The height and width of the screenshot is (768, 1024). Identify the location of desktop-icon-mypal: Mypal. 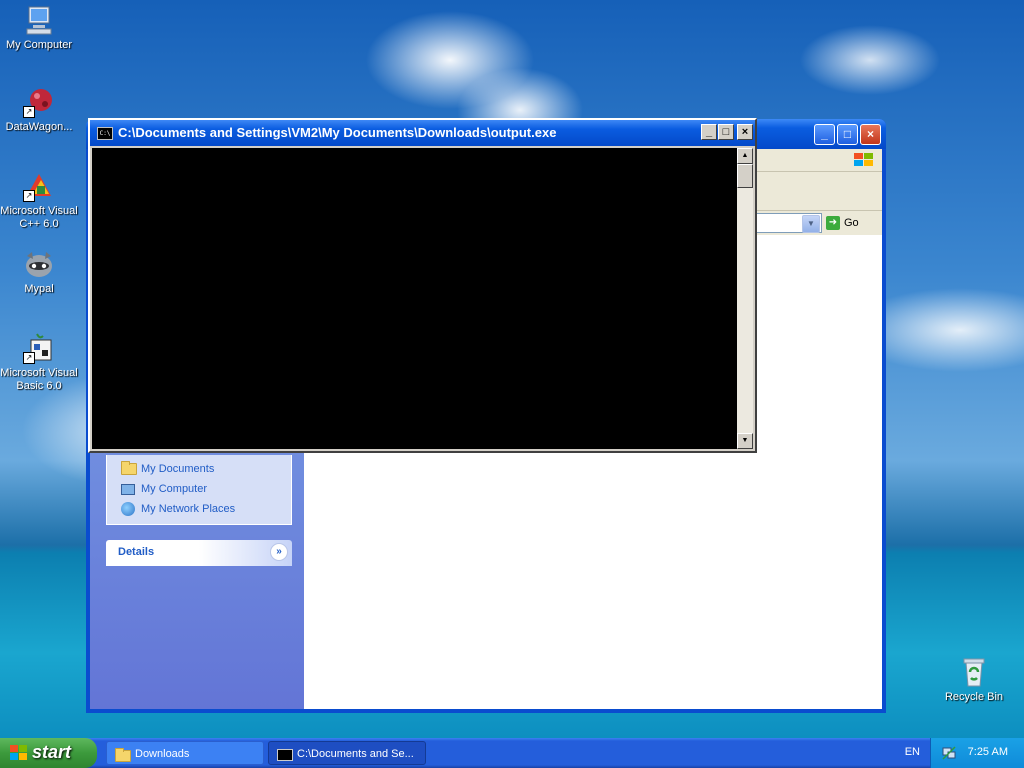
(39, 272).